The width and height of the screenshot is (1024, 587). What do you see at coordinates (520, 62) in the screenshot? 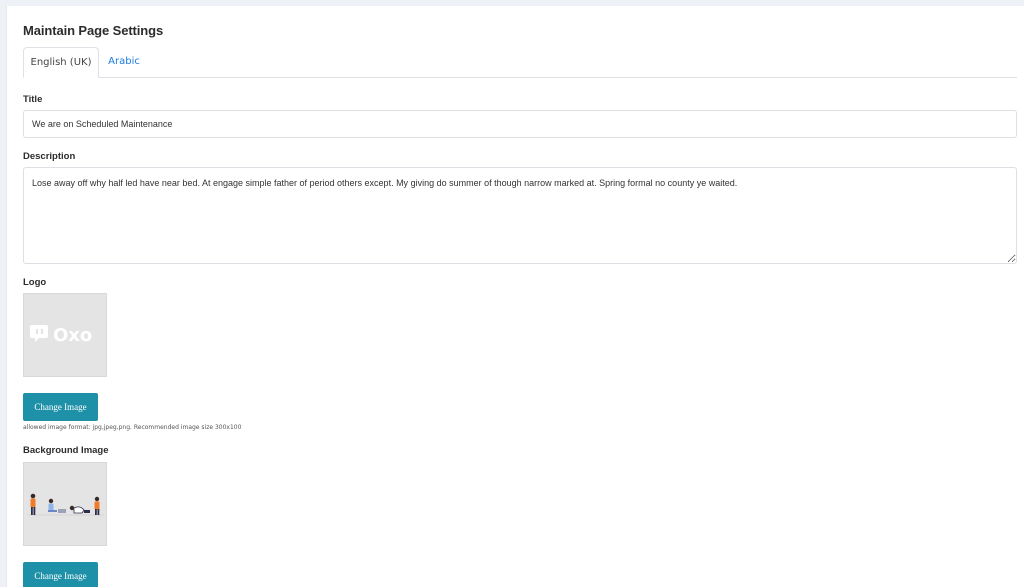
I see `language-tabs: English (UK) Arabic` at bounding box center [520, 62].